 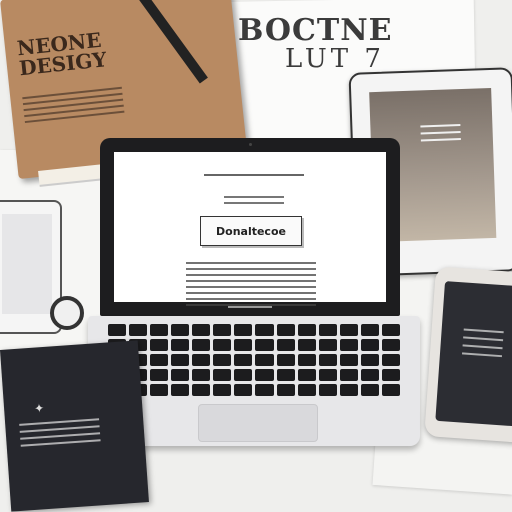 I want to click on laptop-trackpad, so click(x=258, y=423).